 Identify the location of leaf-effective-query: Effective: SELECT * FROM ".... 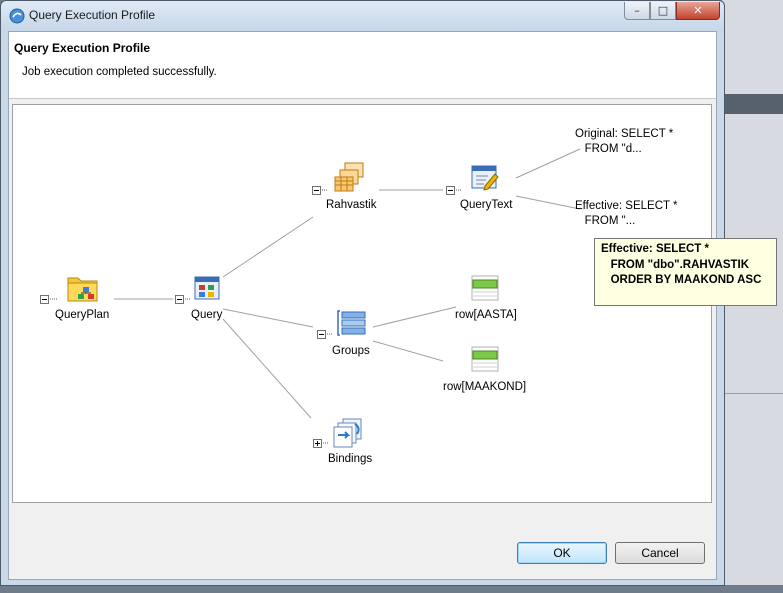
(626, 214).